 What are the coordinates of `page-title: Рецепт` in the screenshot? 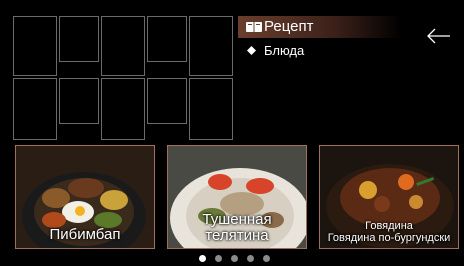 It's located at (289, 26).